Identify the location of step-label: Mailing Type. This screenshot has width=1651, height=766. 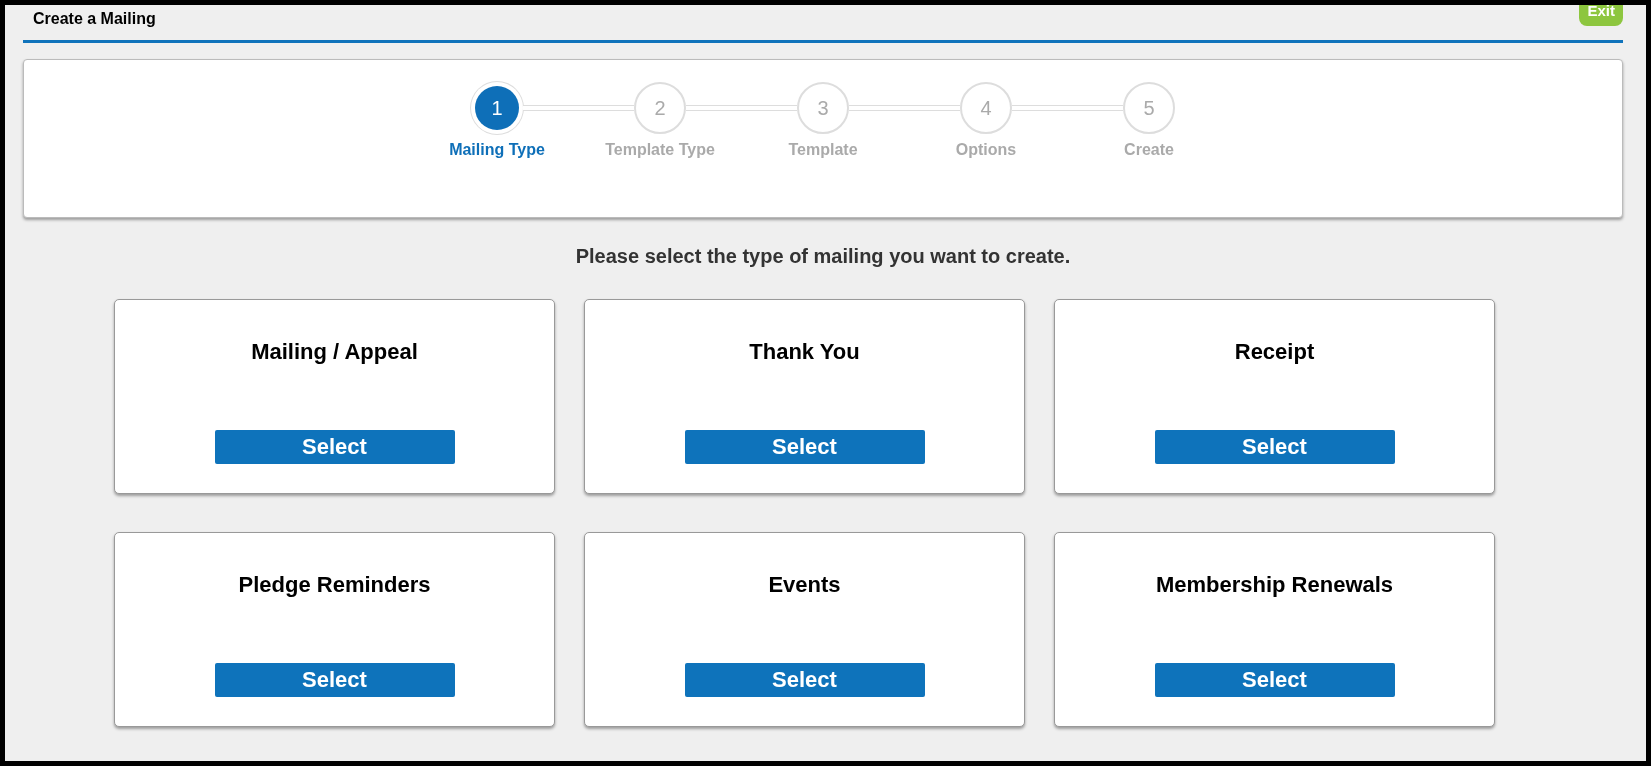
(497, 150).